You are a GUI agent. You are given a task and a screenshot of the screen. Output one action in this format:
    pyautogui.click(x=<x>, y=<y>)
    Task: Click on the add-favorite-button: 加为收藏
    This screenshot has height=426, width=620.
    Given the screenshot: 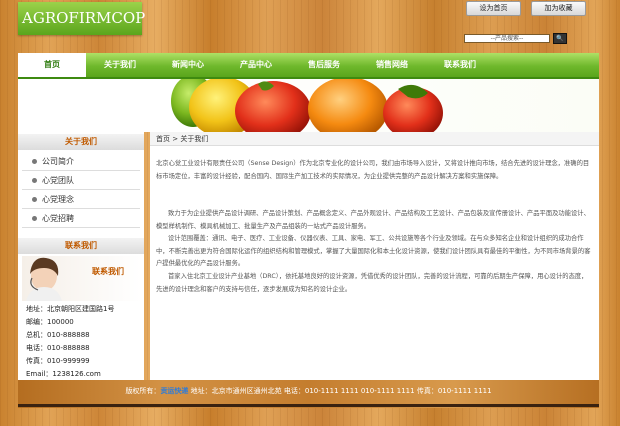 What is the action you would take?
    pyautogui.click(x=558, y=8)
    